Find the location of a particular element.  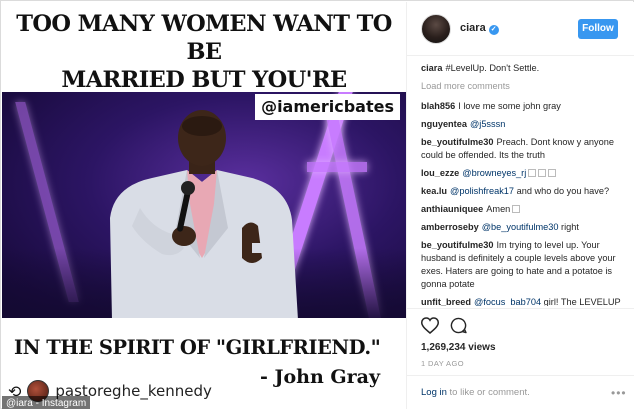

login-prompt: Log in to like or comment. is located at coordinates (475, 392).